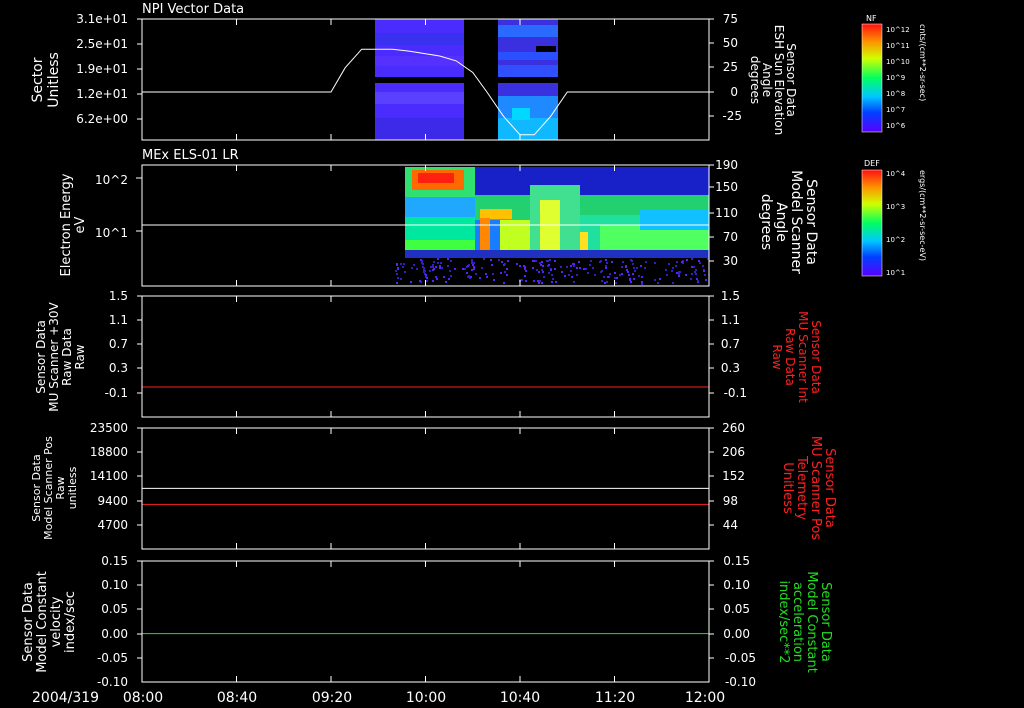 The image size is (1024, 708). What do you see at coordinates (922, 62) in the screenshot?
I see `npi-colorbar-unit: cnts/(cm**2-sr-sec)` at bounding box center [922, 62].